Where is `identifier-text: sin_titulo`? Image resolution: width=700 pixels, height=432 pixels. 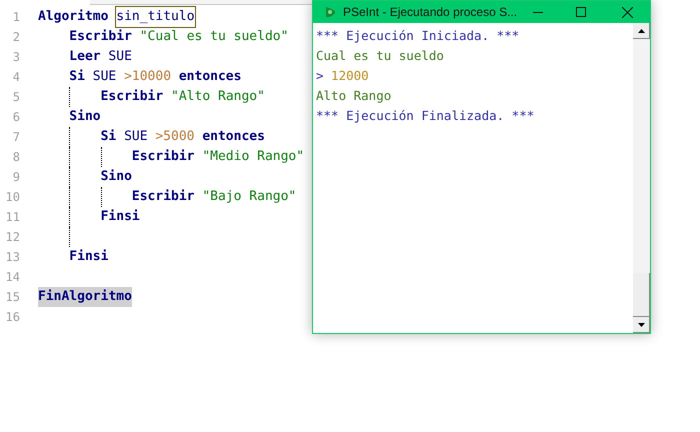
identifier-text: sin_titulo is located at coordinates (155, 17).